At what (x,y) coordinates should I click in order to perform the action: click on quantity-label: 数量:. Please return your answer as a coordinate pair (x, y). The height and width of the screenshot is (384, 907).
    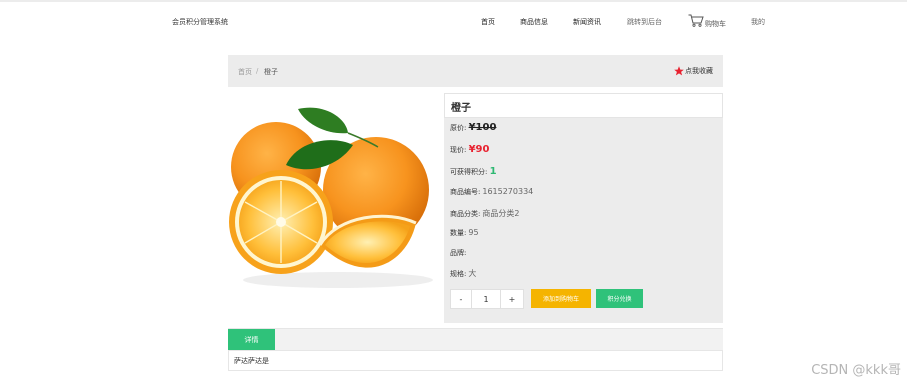
    Looking at the image, I should click on (458, 233).